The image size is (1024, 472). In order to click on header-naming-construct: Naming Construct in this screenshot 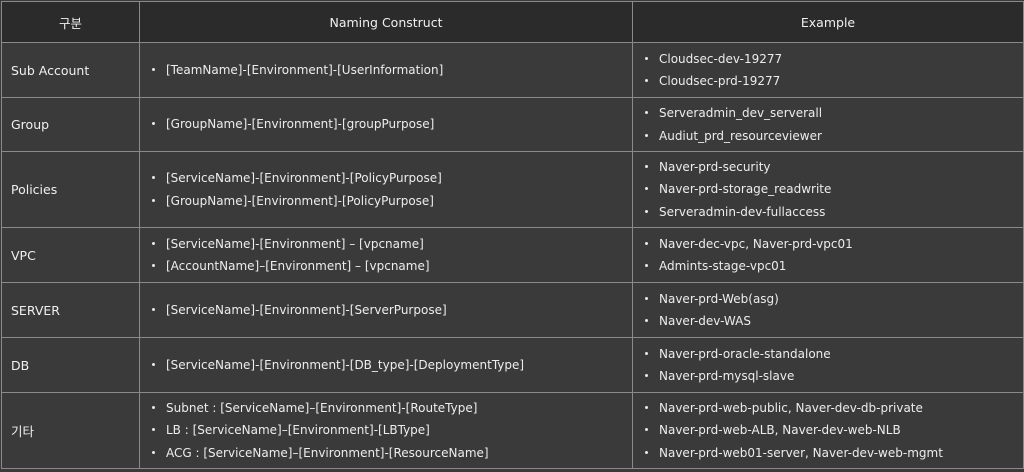, I will do `click(386, 22)`.